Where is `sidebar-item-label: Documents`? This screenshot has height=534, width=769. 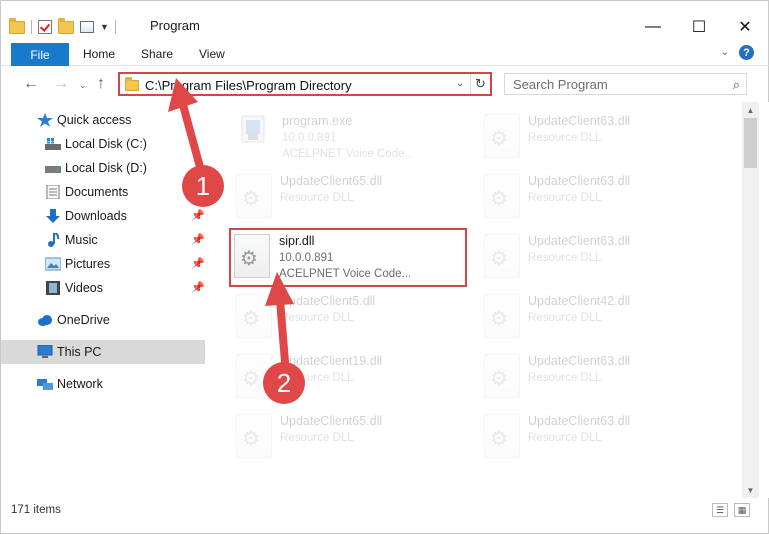
sidebar-item-label: Documents is located at coordinates (97, 192).